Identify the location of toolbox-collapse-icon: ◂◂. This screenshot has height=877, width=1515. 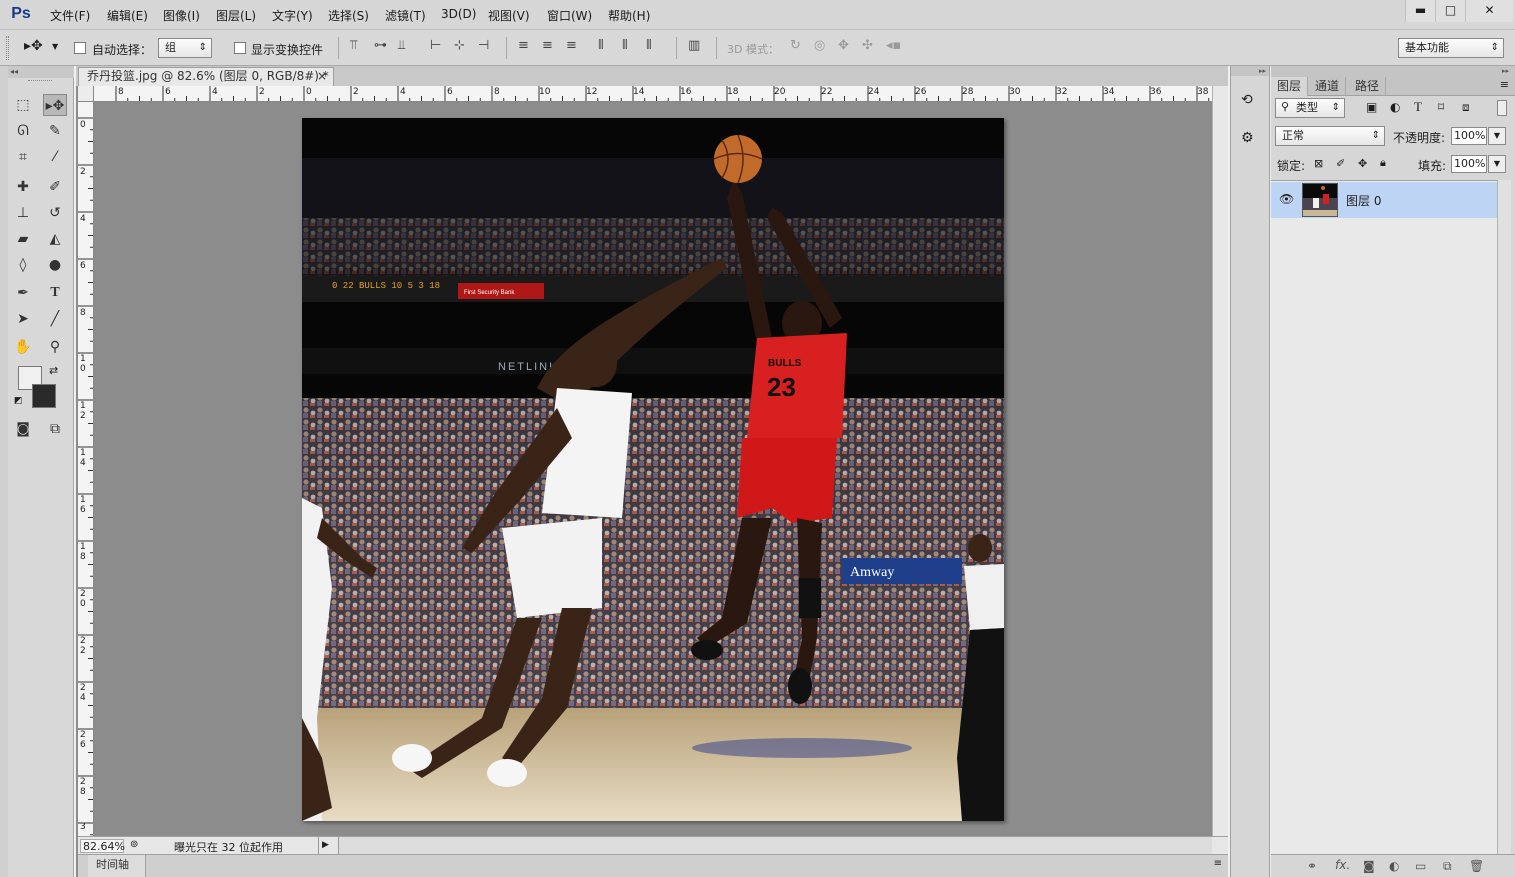
(41, 72).